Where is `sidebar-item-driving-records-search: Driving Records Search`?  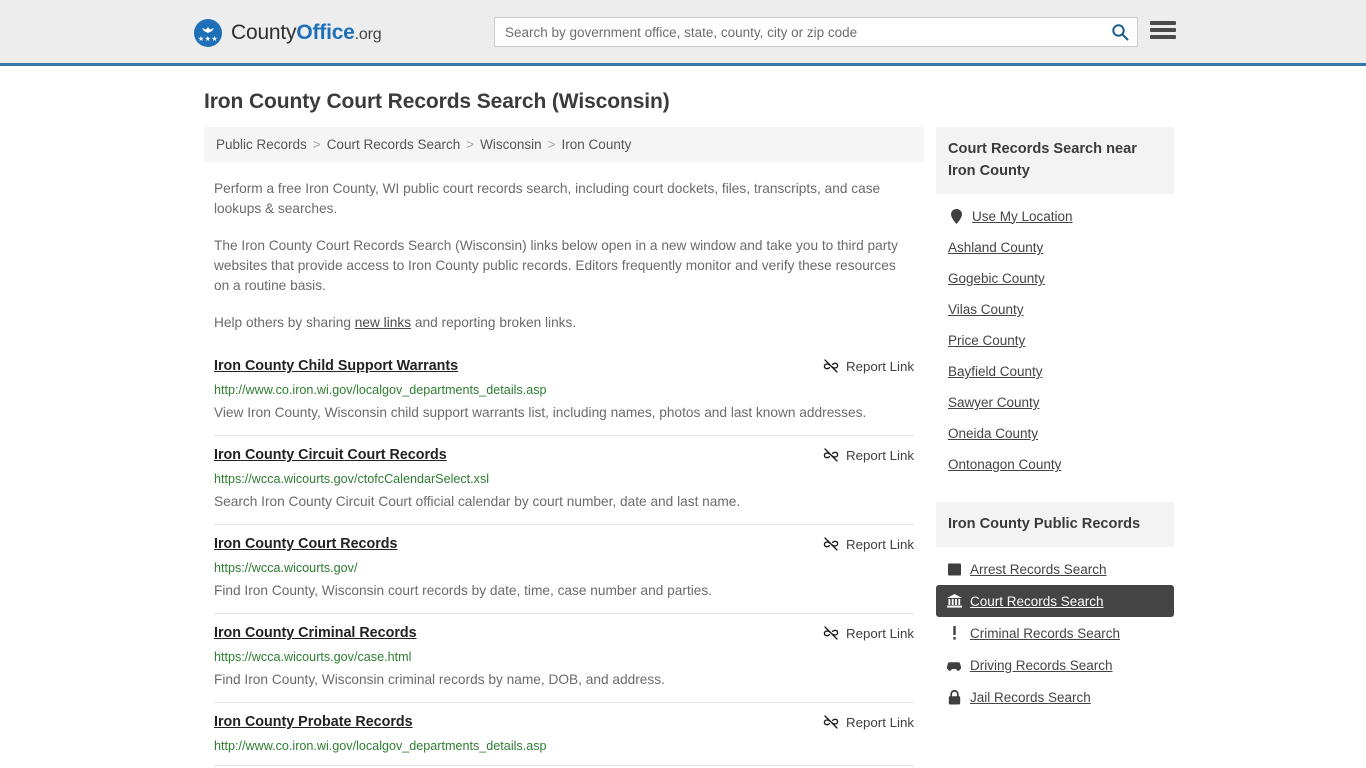
sidebar-item-driving-records-search: Driving Records Search is located at coordinates (1055, 665).